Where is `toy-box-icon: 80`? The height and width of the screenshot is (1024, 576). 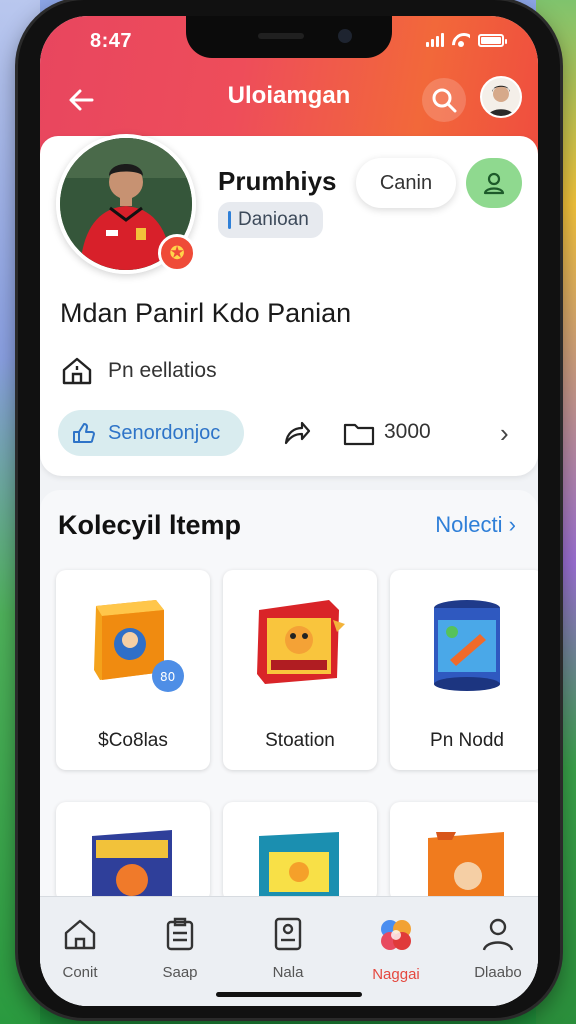
toy-box-icon: 80 is located at coordinates (139, 646).